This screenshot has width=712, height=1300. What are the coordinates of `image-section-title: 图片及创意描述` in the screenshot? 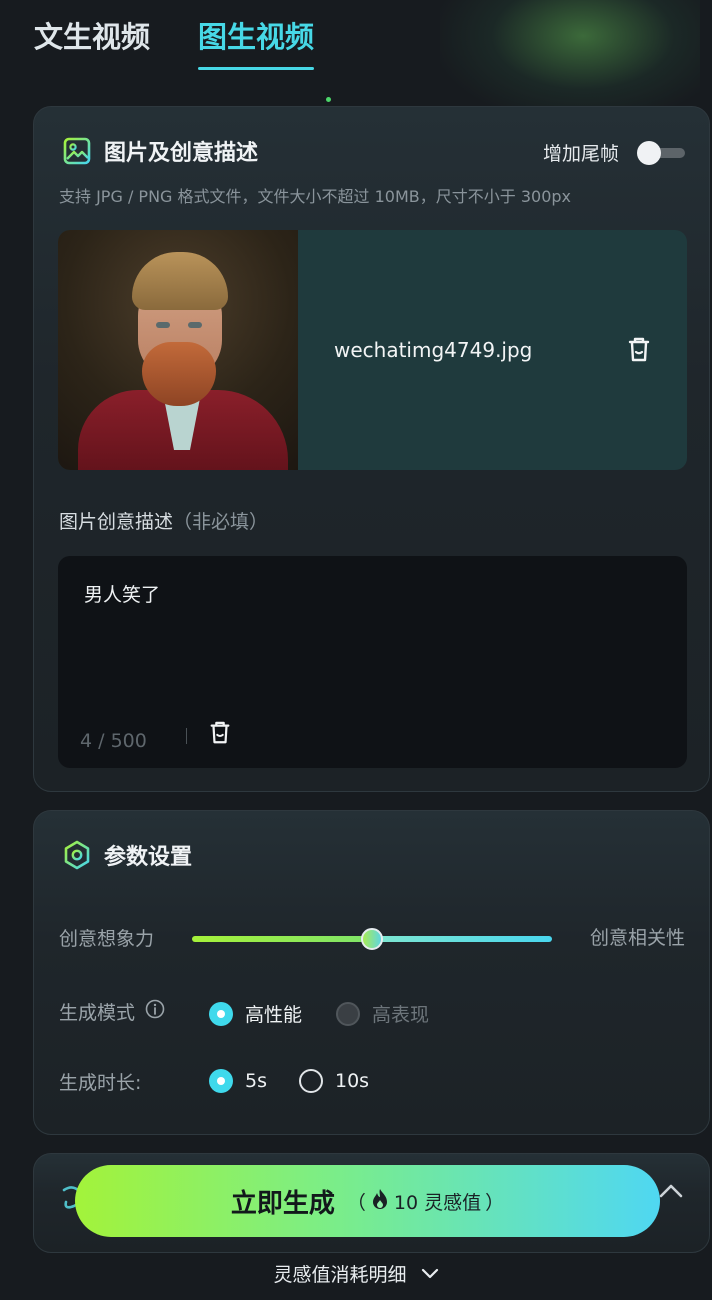 It's located at (181, 153).